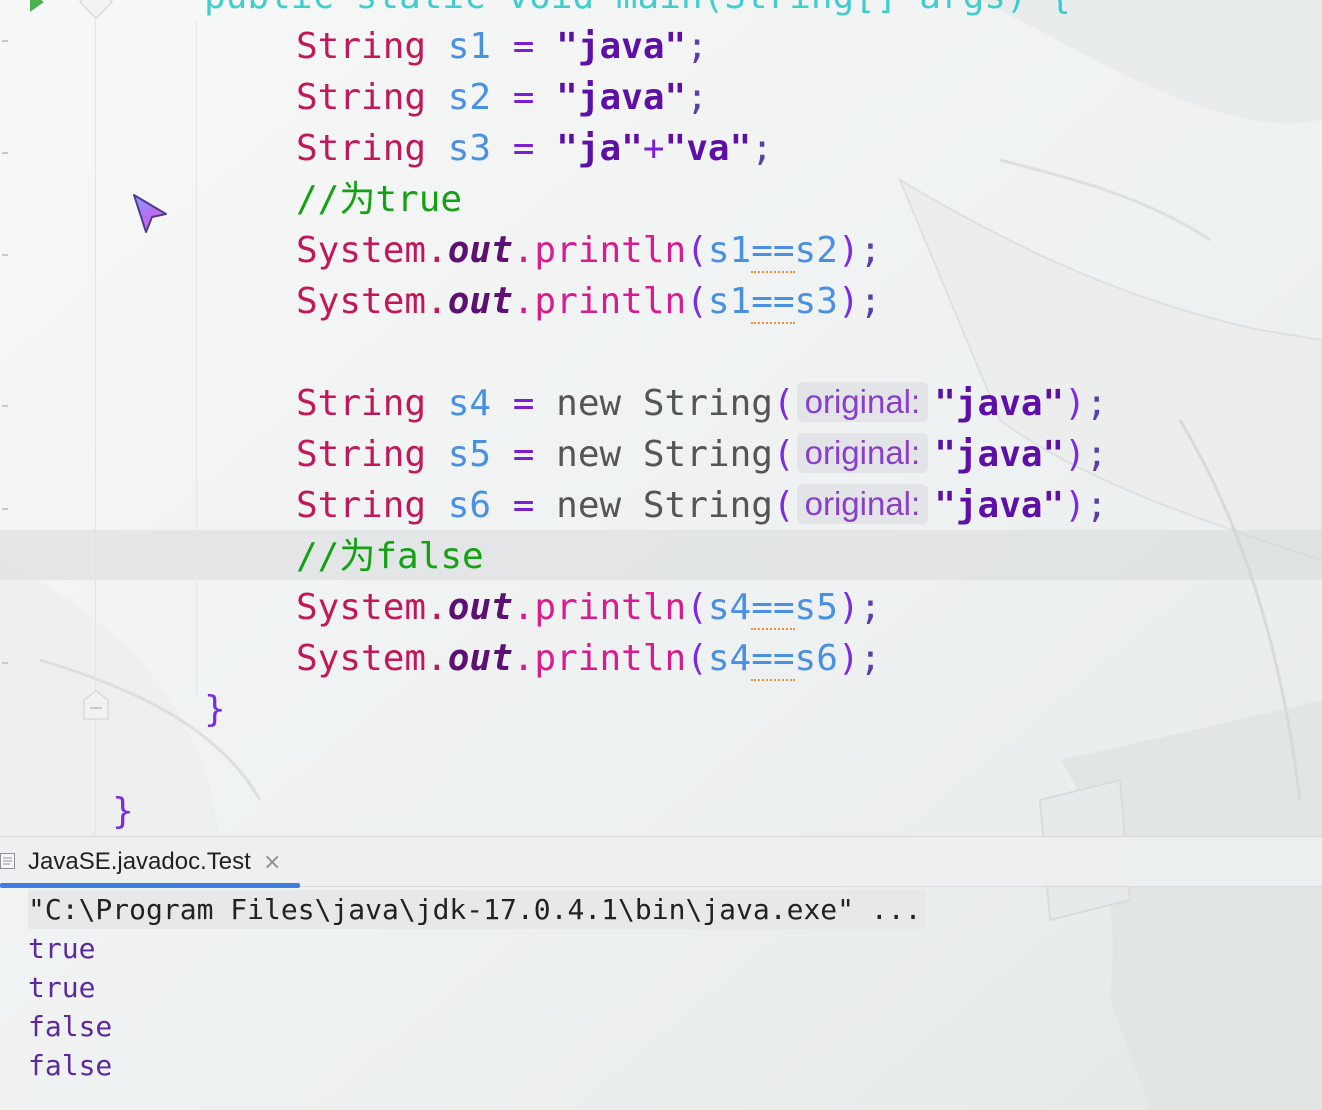 The height and width of the screenshot is (1110, 1322). Describe the element at coordinates (469, 97) in the screenshot. I see `variable-name: s2` at that location.